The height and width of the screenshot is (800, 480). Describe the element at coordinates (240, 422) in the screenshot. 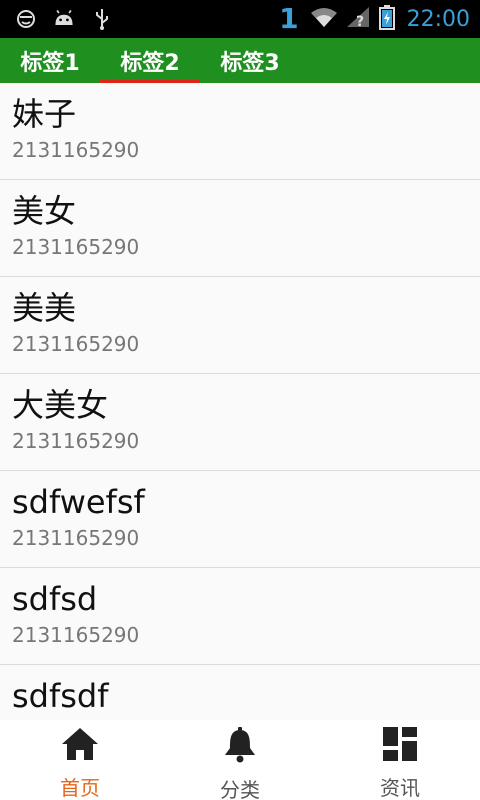

I see `list-item: 大美女 2131165290` at that location.